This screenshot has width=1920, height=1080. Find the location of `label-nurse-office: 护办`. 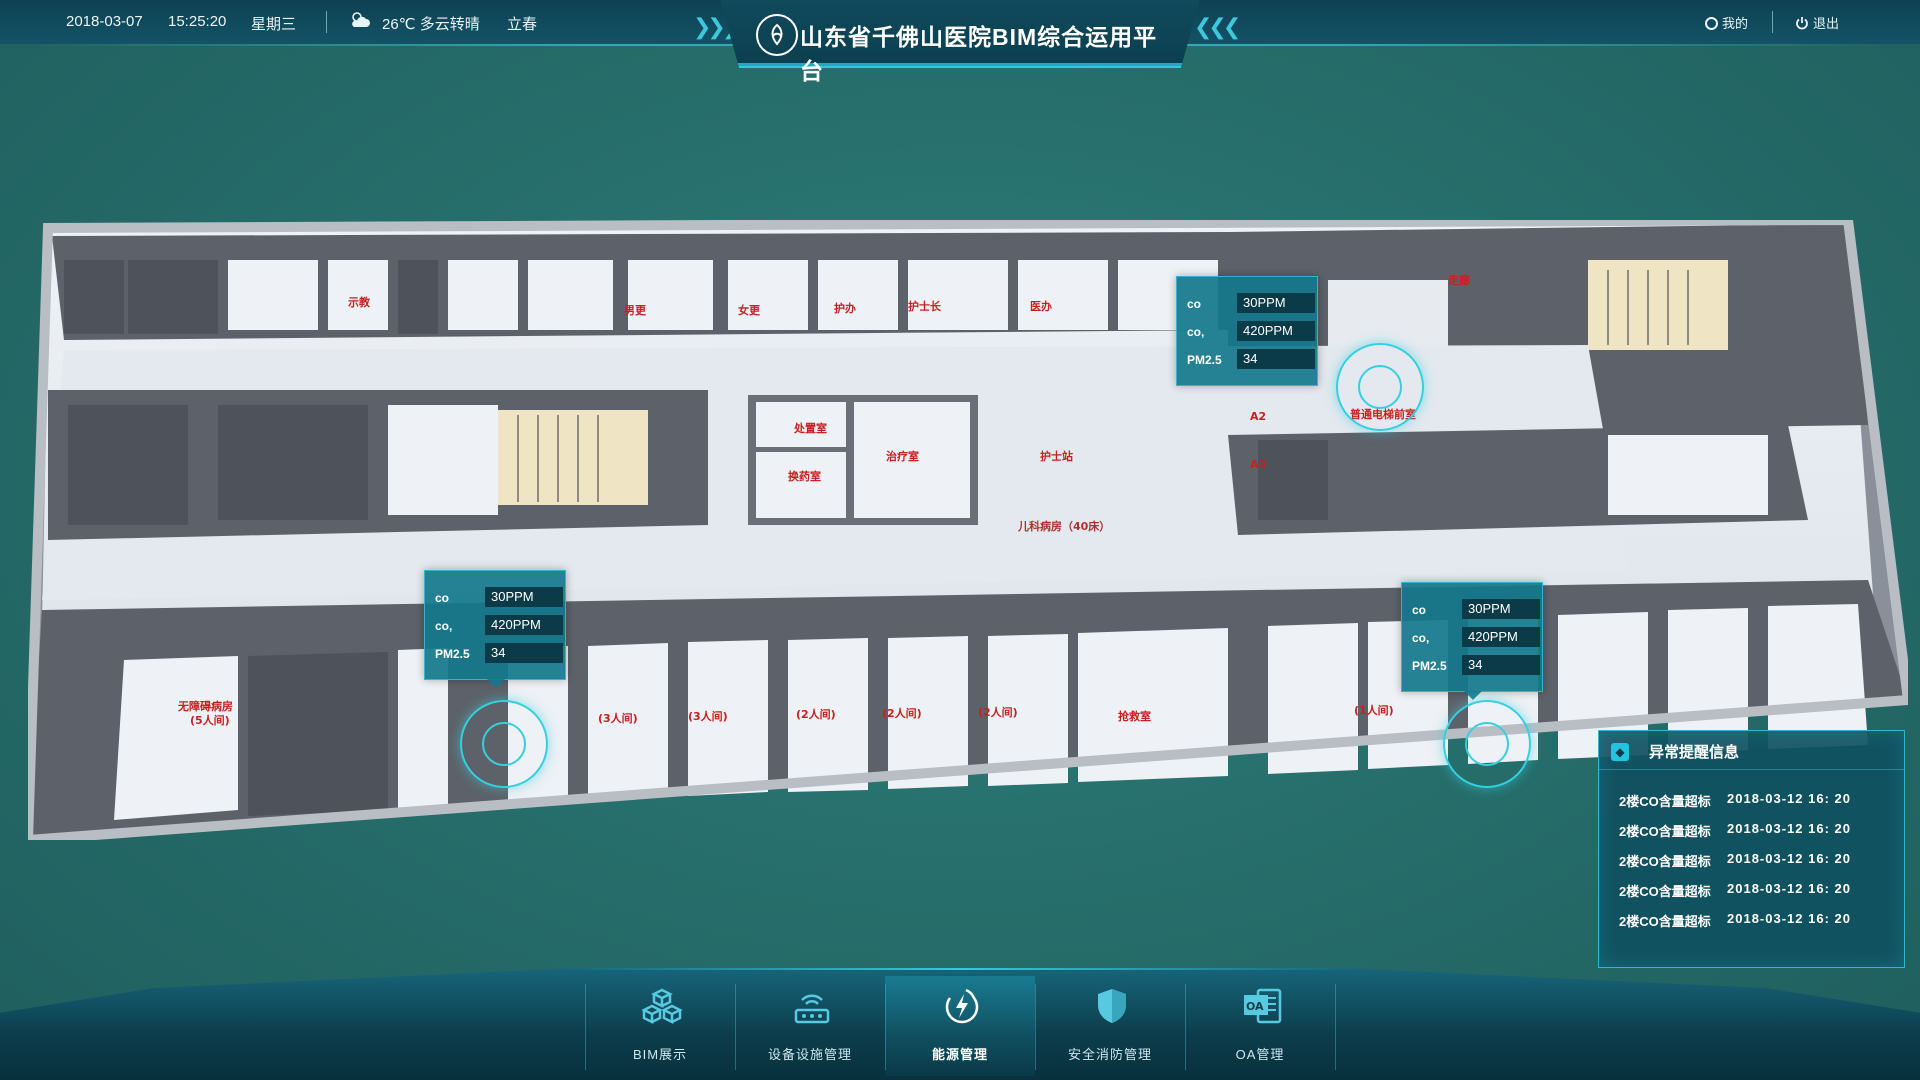

label-nurse-office: 护办 is located at coordinates (845, 308).